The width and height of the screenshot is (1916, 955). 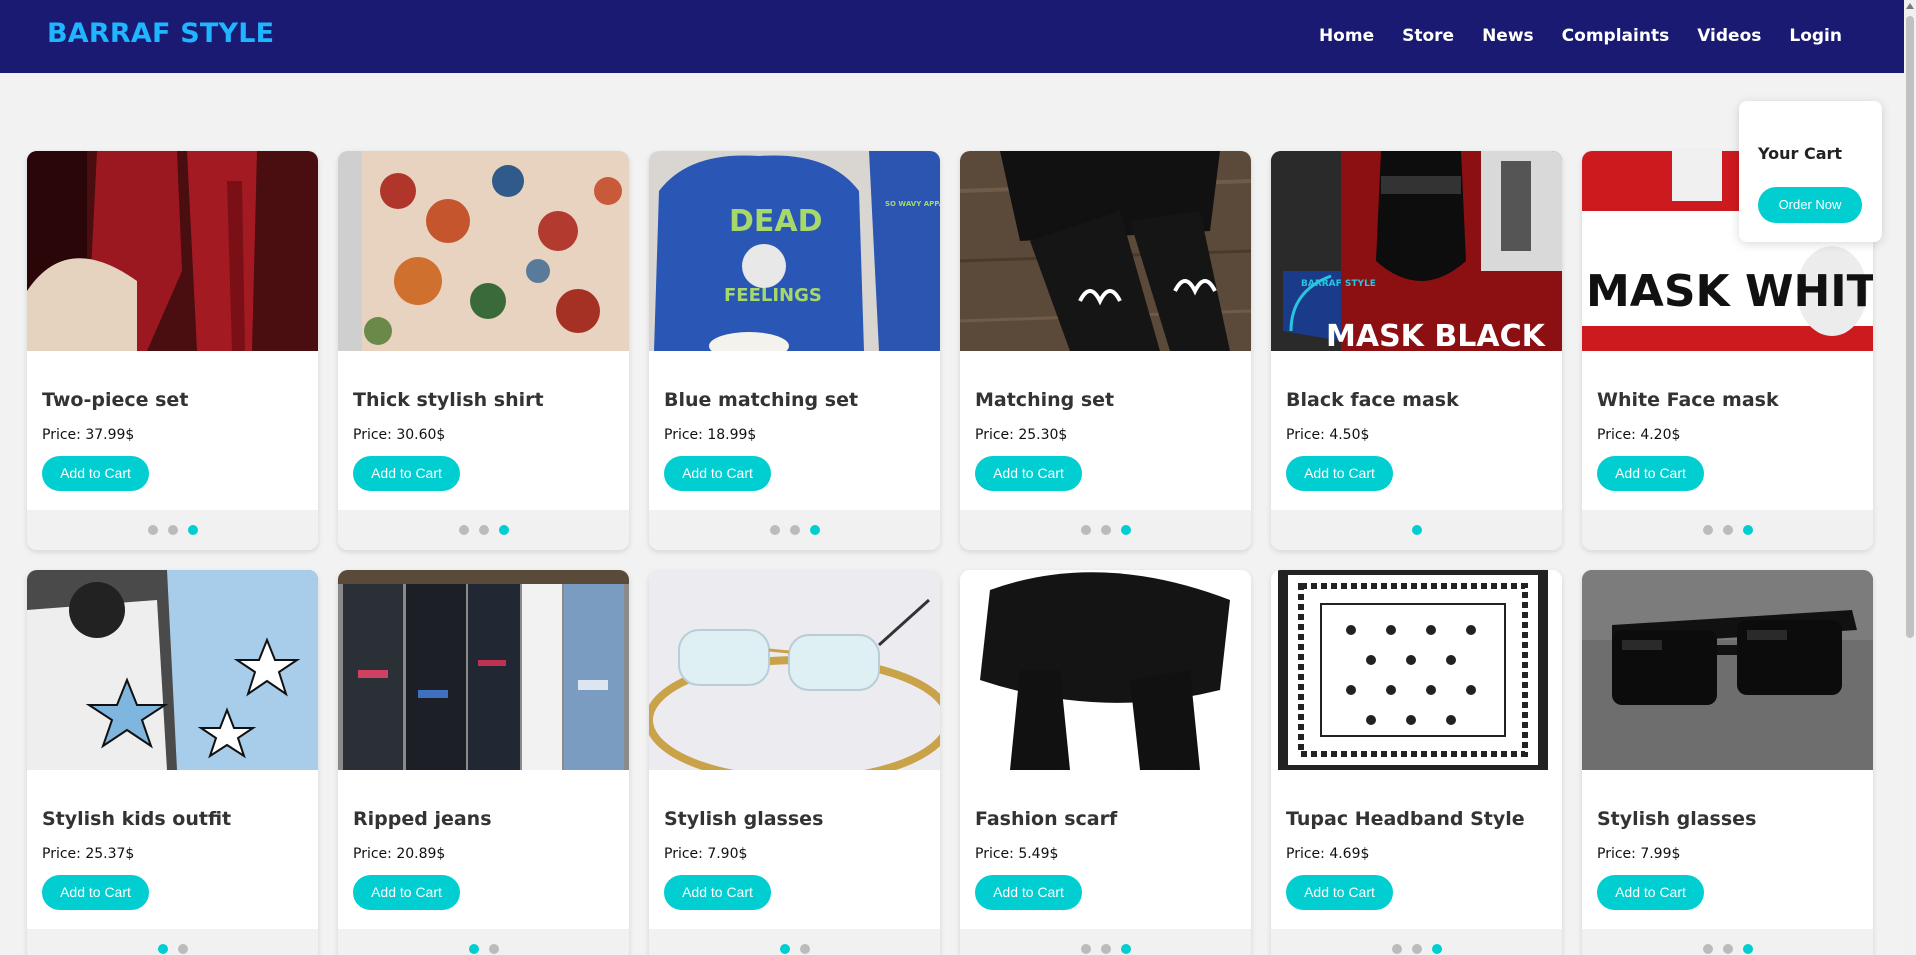 I want to click on scroll-up-arrow-icon, so click(x=1910, y=6).